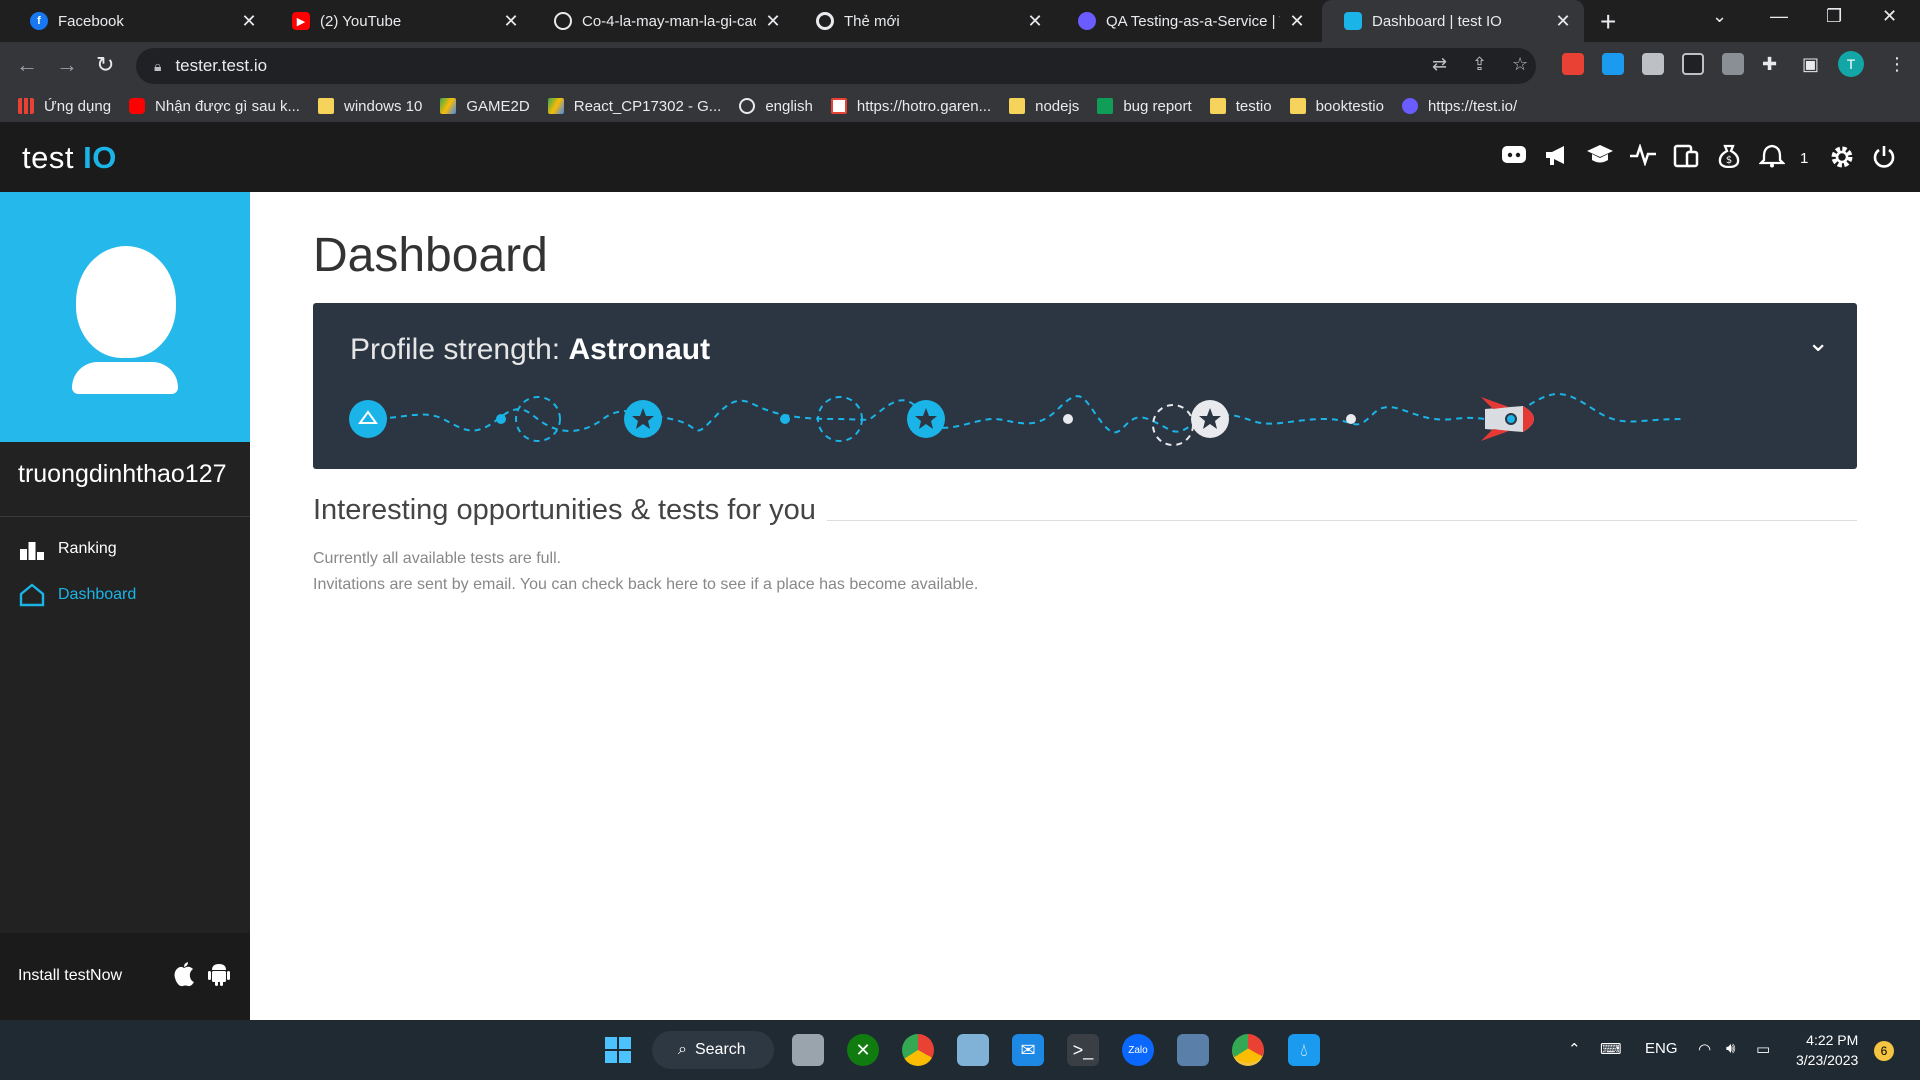 The height and width of the screenshot is (1080, 1920). I want to click on megaphone-icon, so click(1557, 158).